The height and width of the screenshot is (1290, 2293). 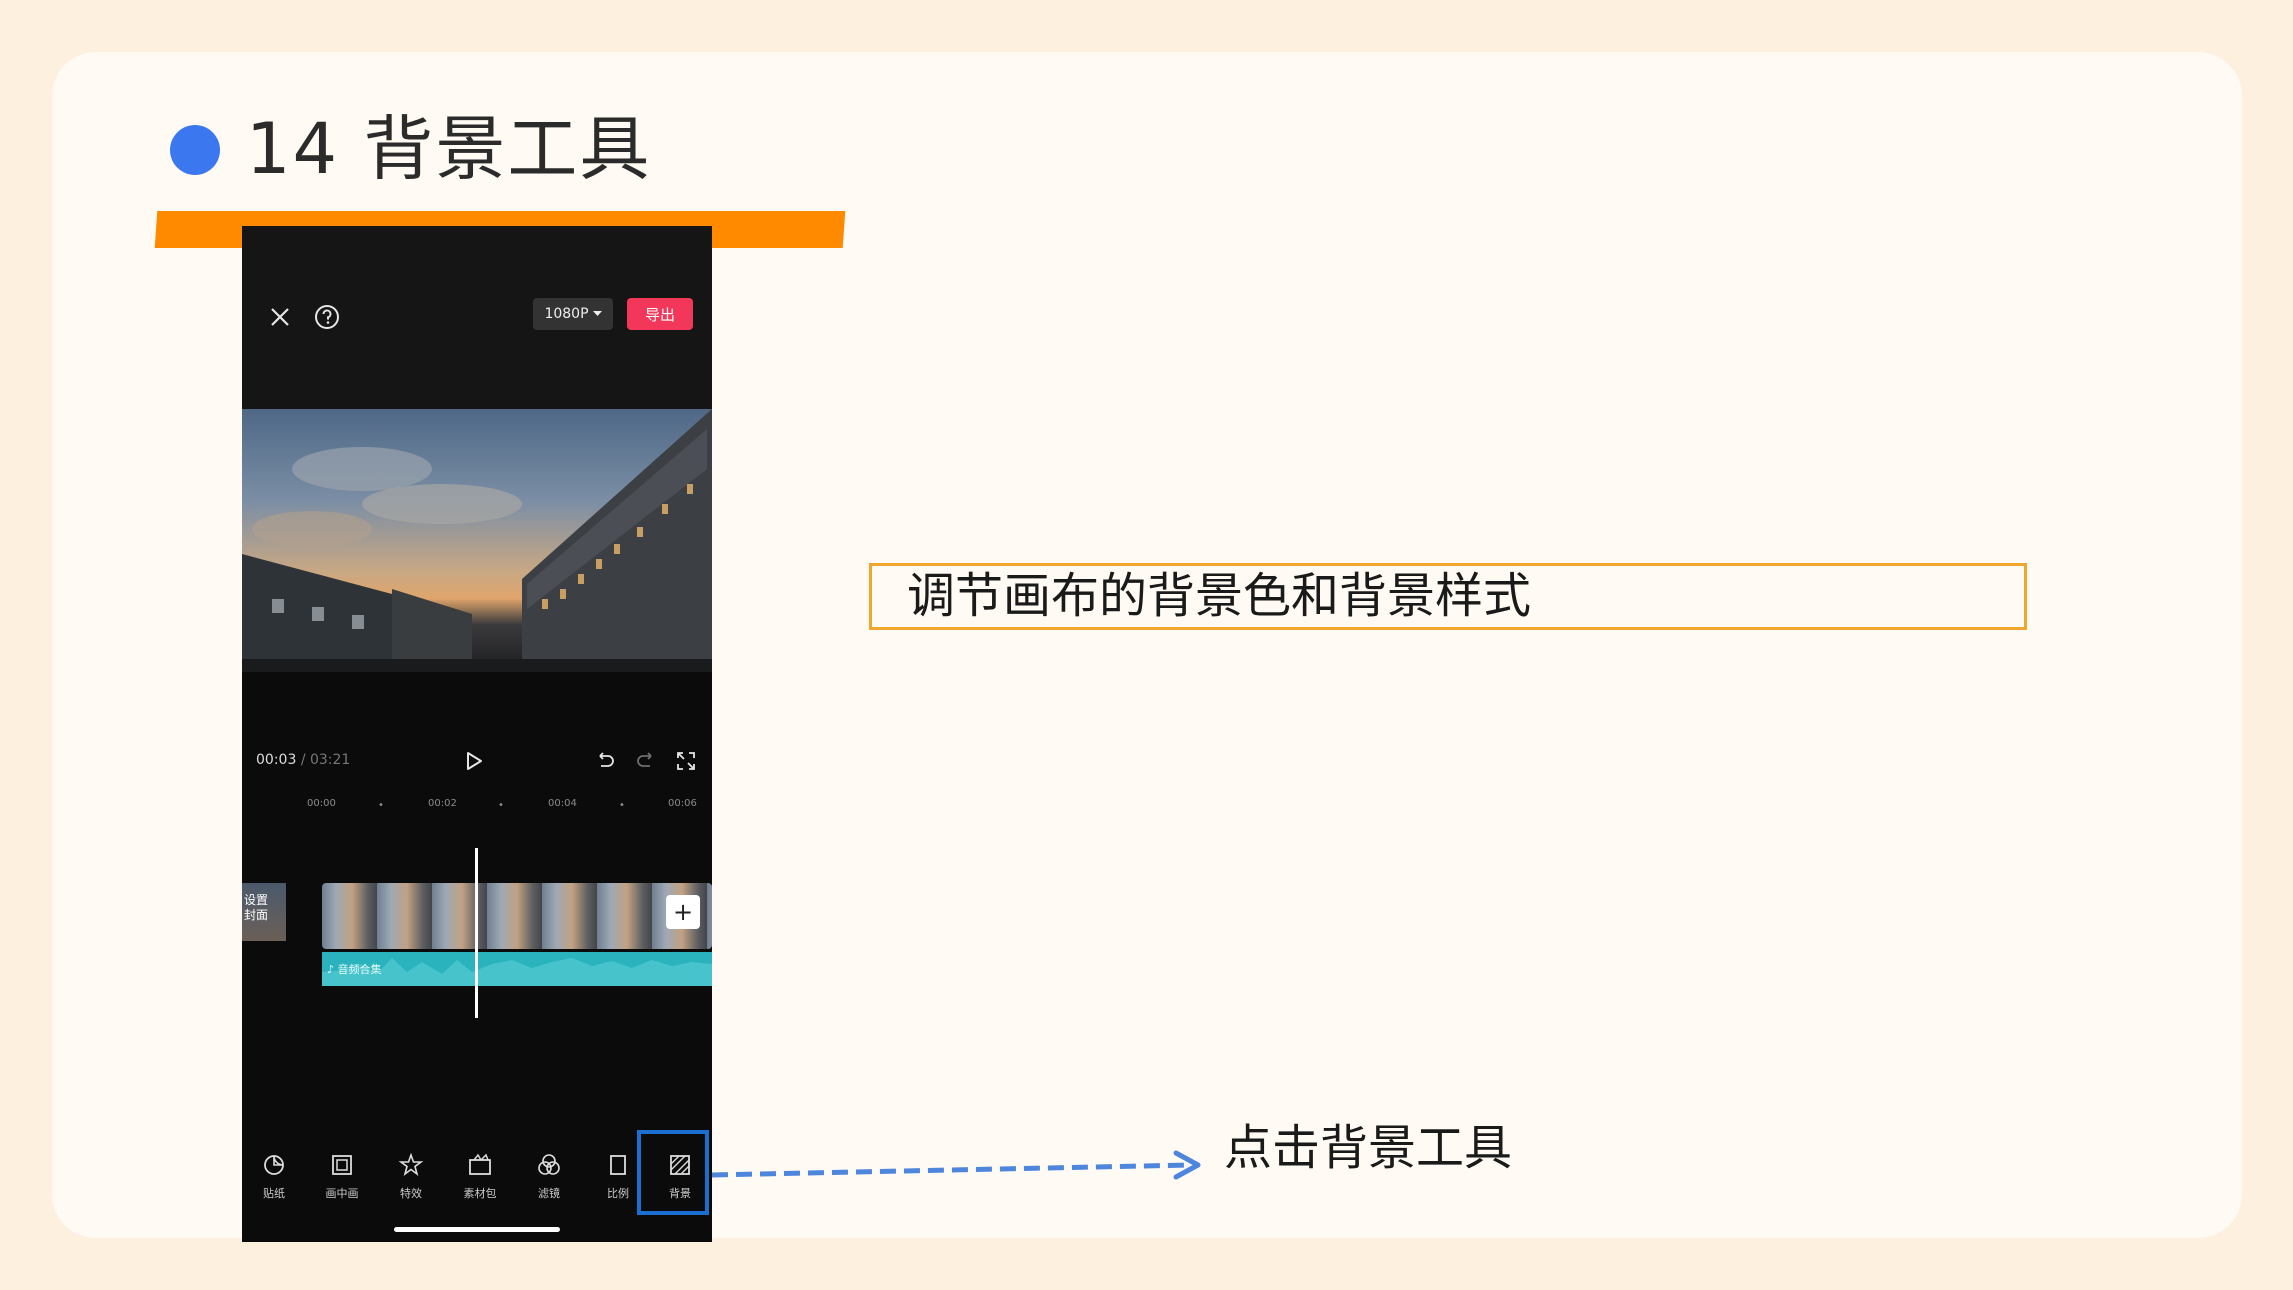 I want to click on slide-title: 14 背景工具, so click(x=449, y=149).